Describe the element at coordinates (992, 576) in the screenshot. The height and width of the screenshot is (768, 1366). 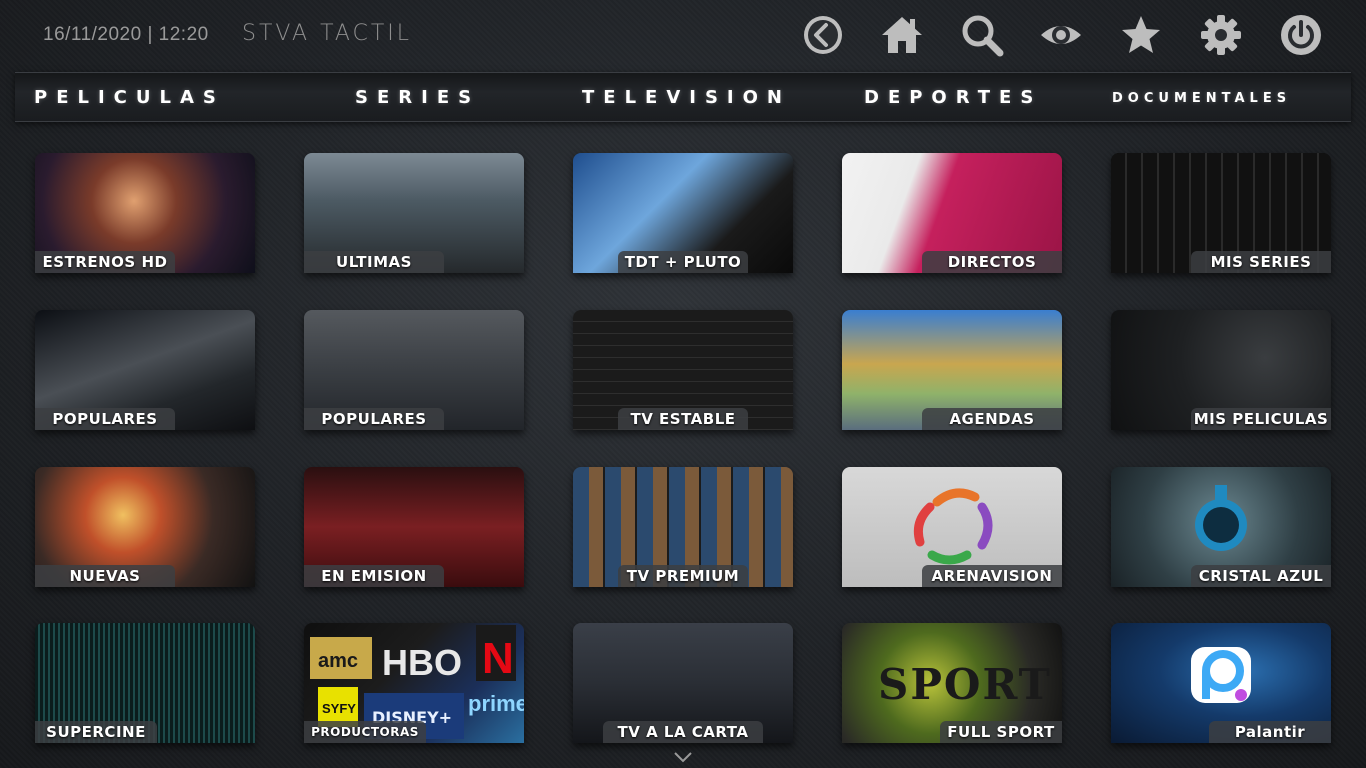
I see `tile-label: ARENAVISION` at that location.